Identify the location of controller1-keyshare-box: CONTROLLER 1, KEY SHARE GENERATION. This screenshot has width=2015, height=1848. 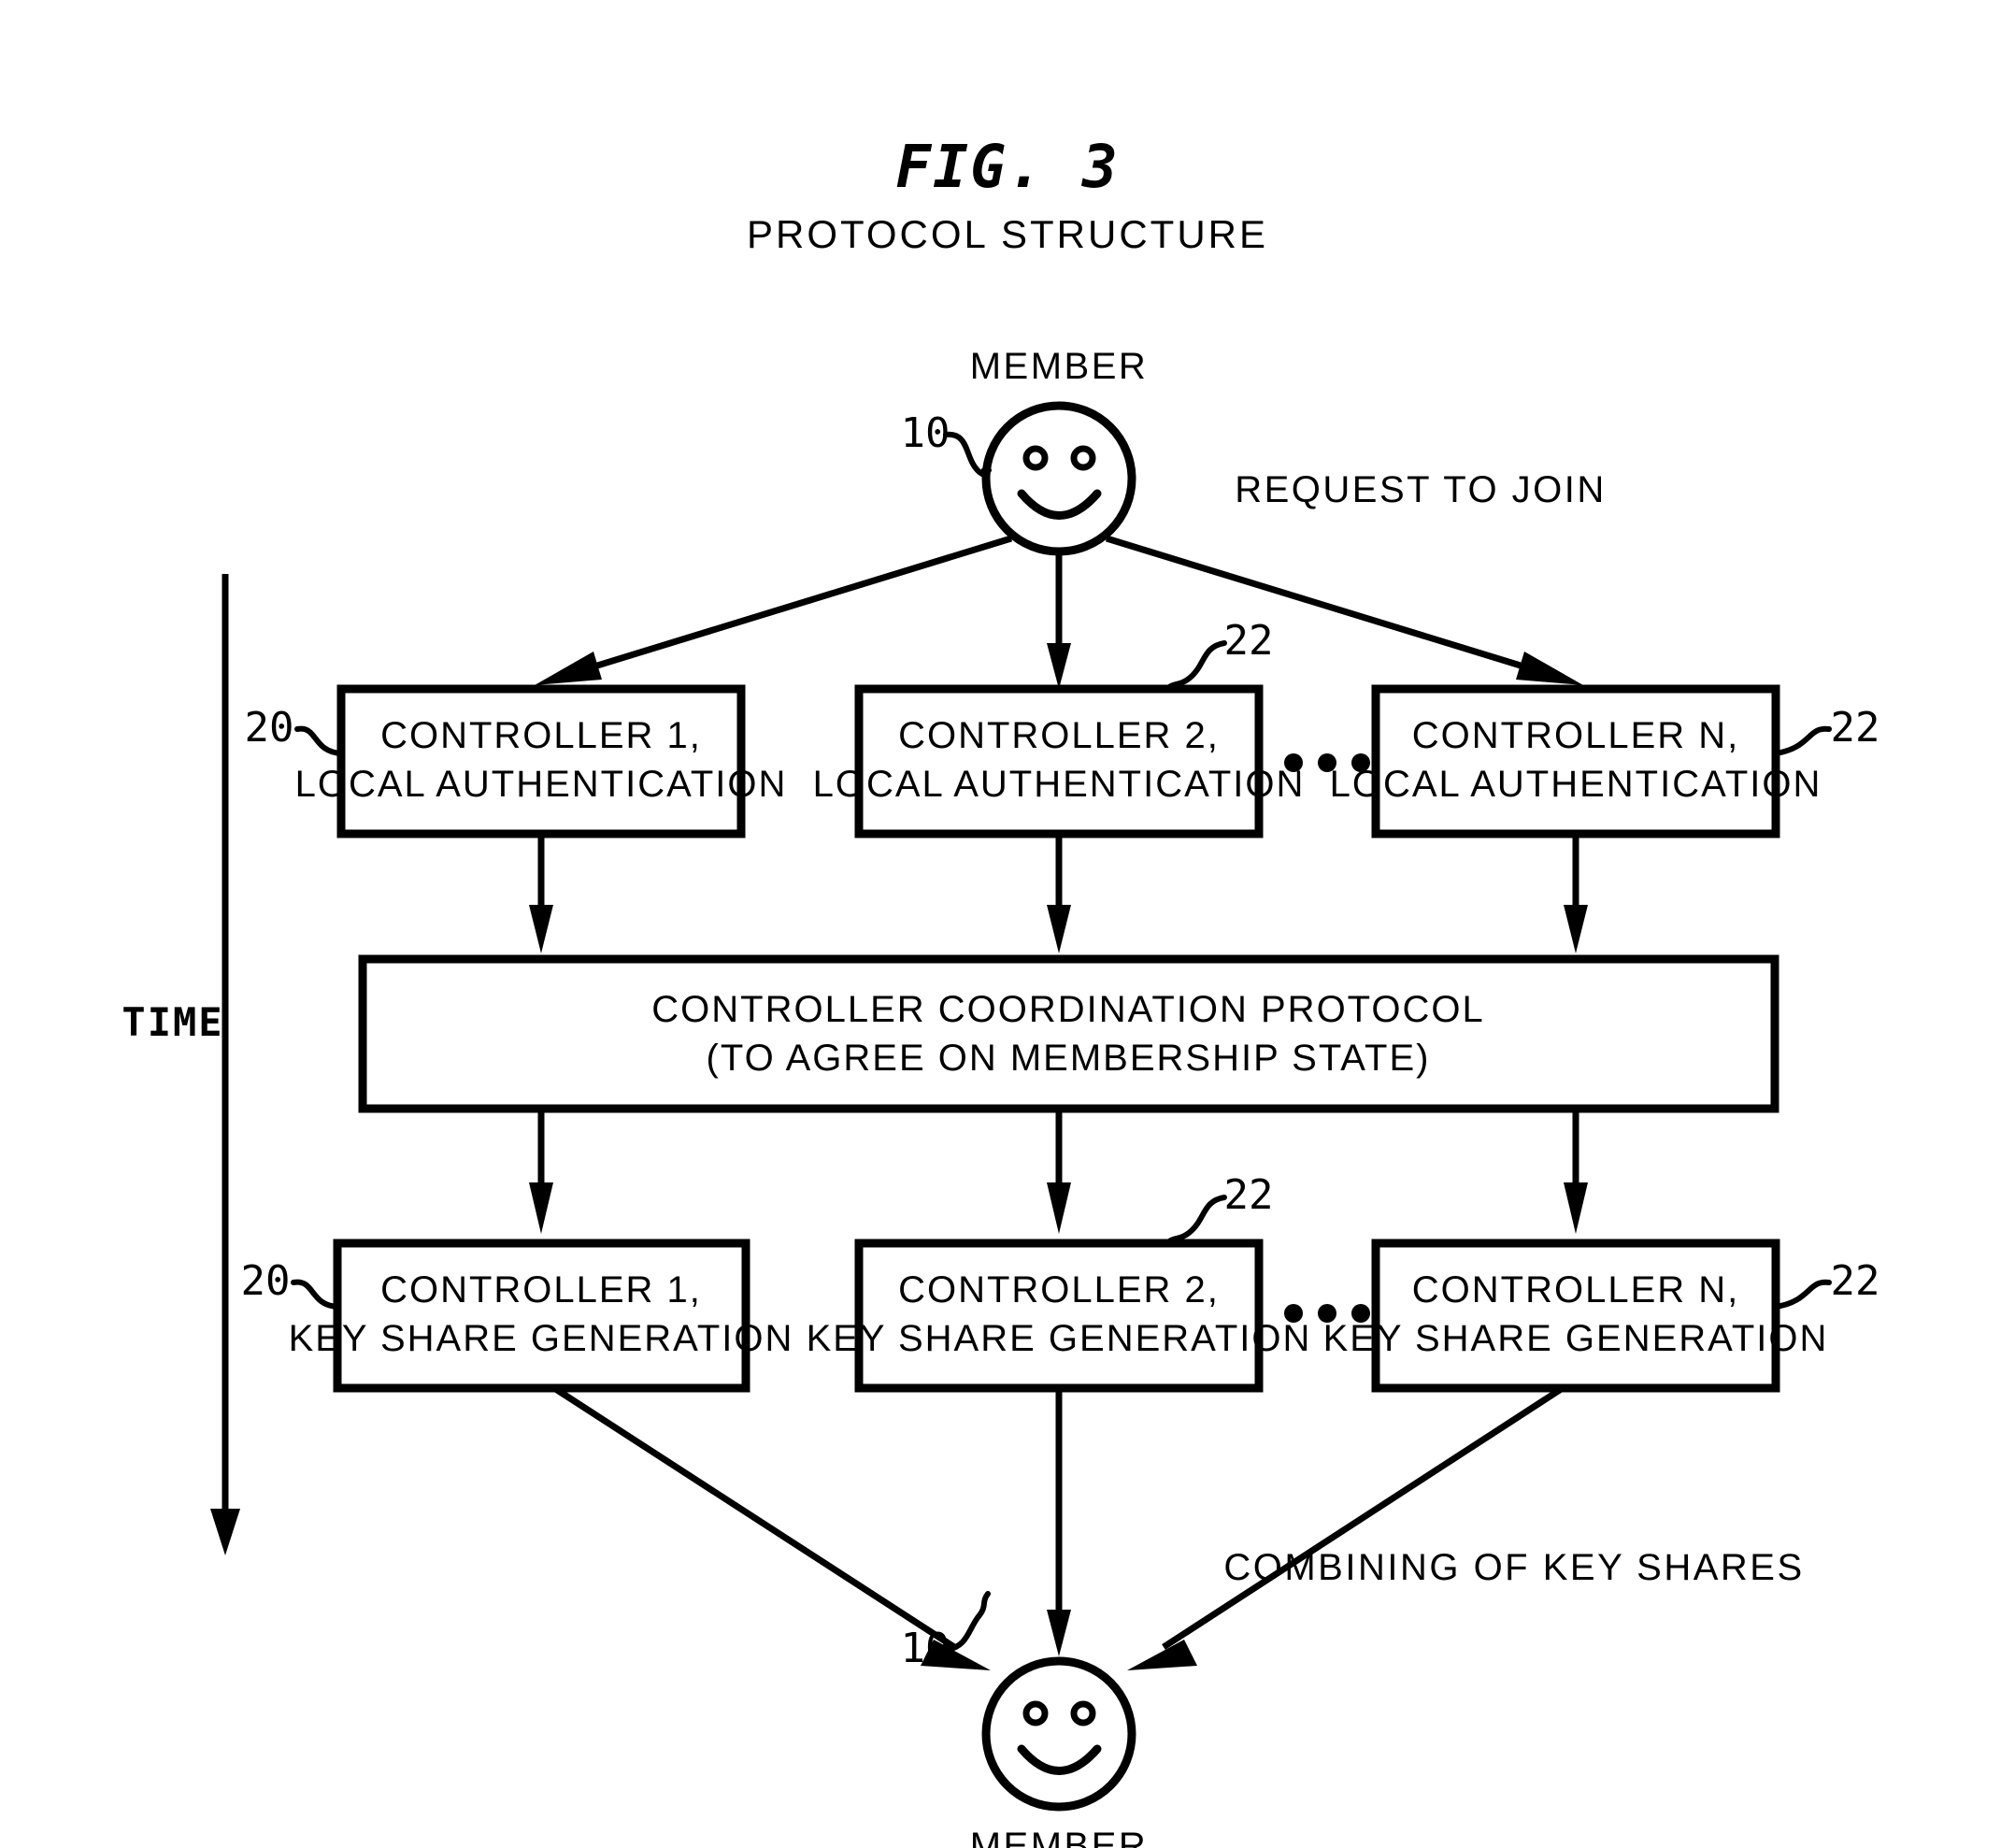
(541, 1316).